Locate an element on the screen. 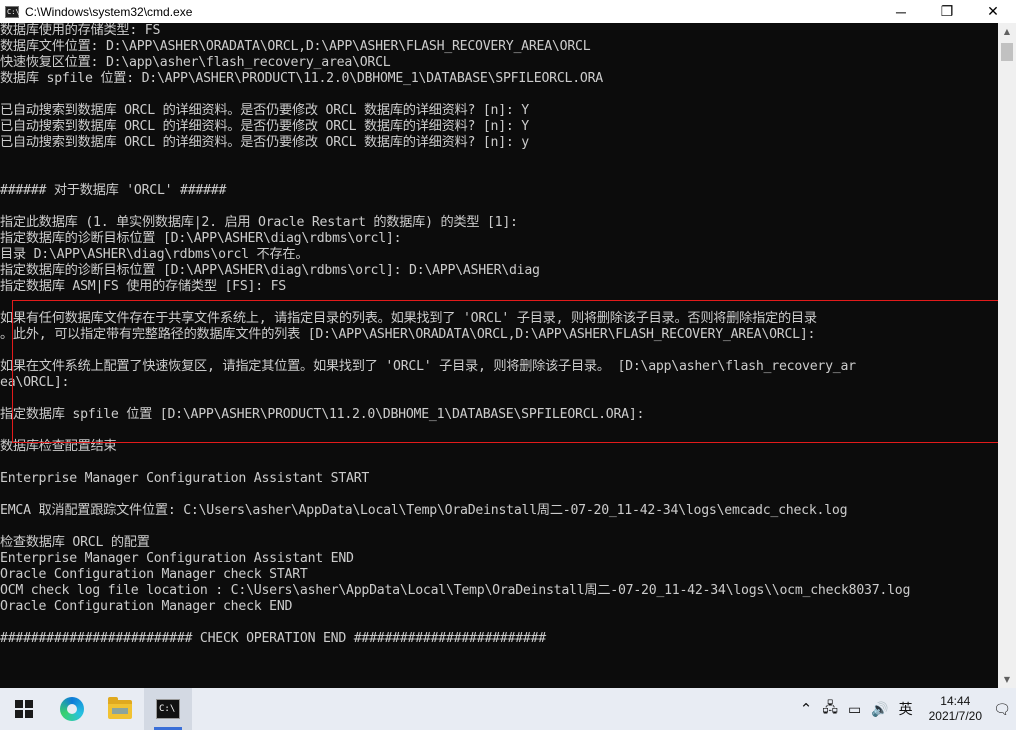  console-line: ###### 对于数据库 'ORCL' ###### is located at coordinates (113, 190).